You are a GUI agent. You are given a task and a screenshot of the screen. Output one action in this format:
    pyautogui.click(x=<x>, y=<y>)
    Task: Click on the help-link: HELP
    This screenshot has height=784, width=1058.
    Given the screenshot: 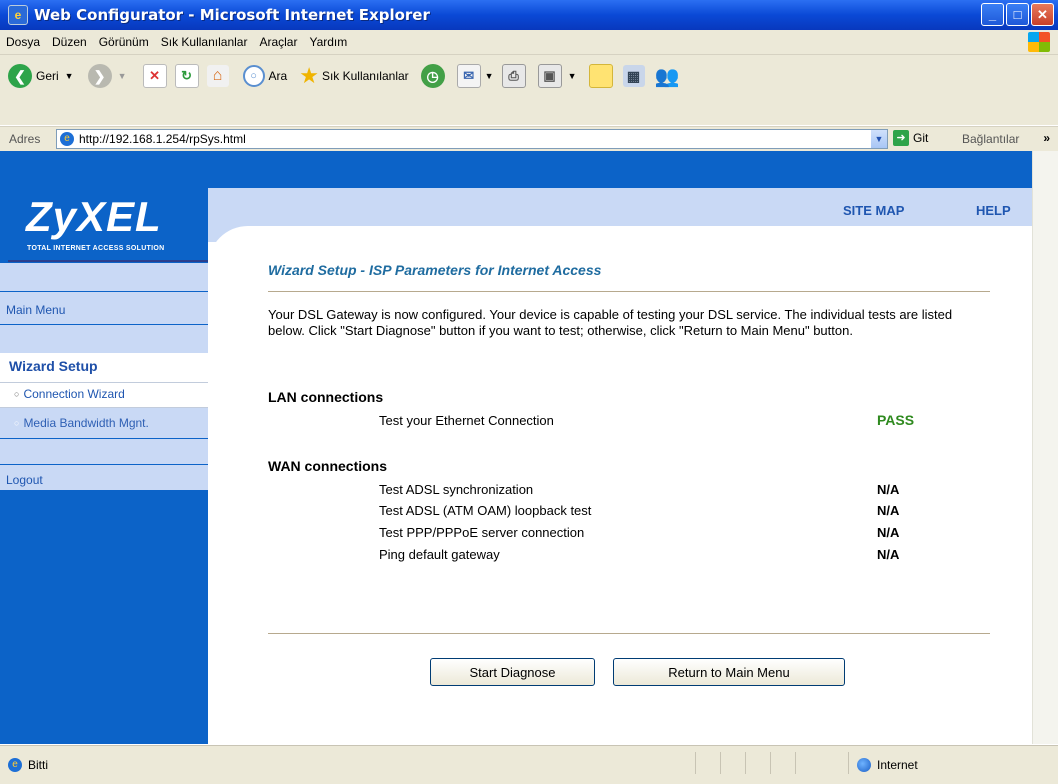 What is the action you would take?
    pyautogui.click(x=993, y=210)
    